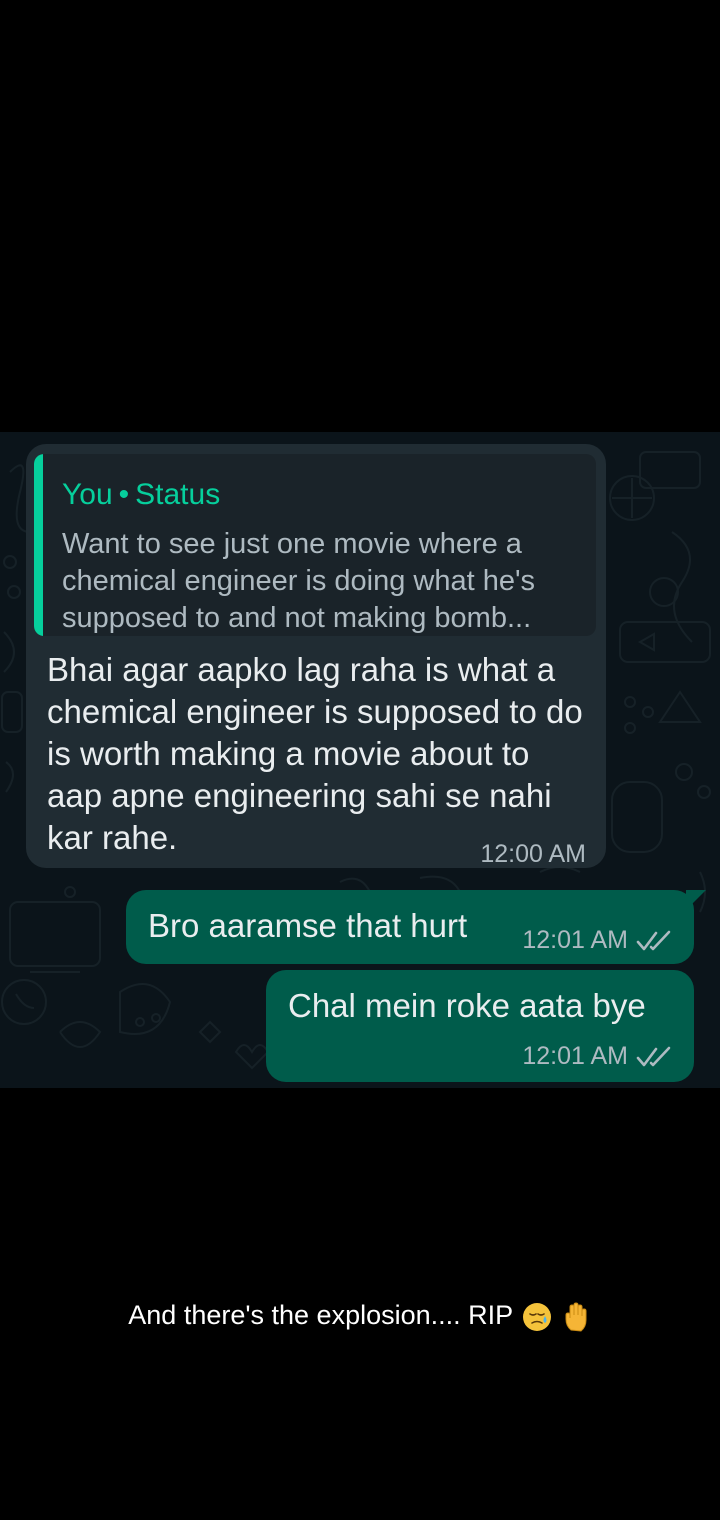 Image resolution: width=720 pixels, height=1520 pixels. Describe the element at coordinates (537, 1316) in the screenshot. I see `sad-relieved-face-emoji` at that location.